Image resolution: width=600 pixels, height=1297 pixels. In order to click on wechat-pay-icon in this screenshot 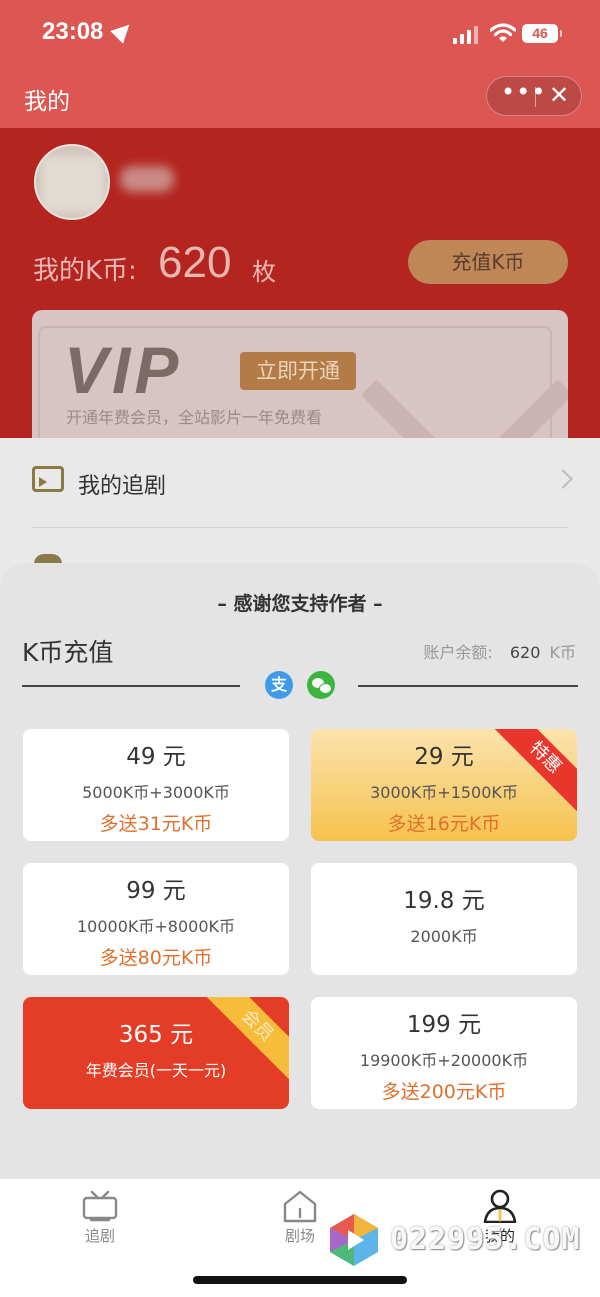, I will do `click(321, 685)`.